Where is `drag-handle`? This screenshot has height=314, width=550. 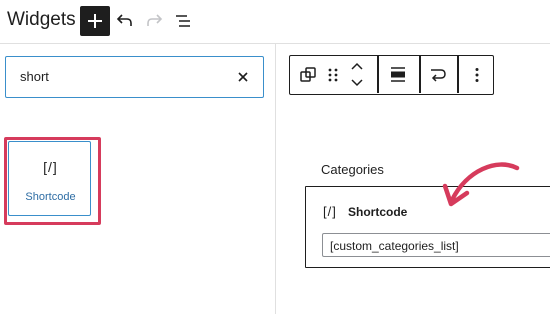
drag-handle is located at coordinates (333, 75).